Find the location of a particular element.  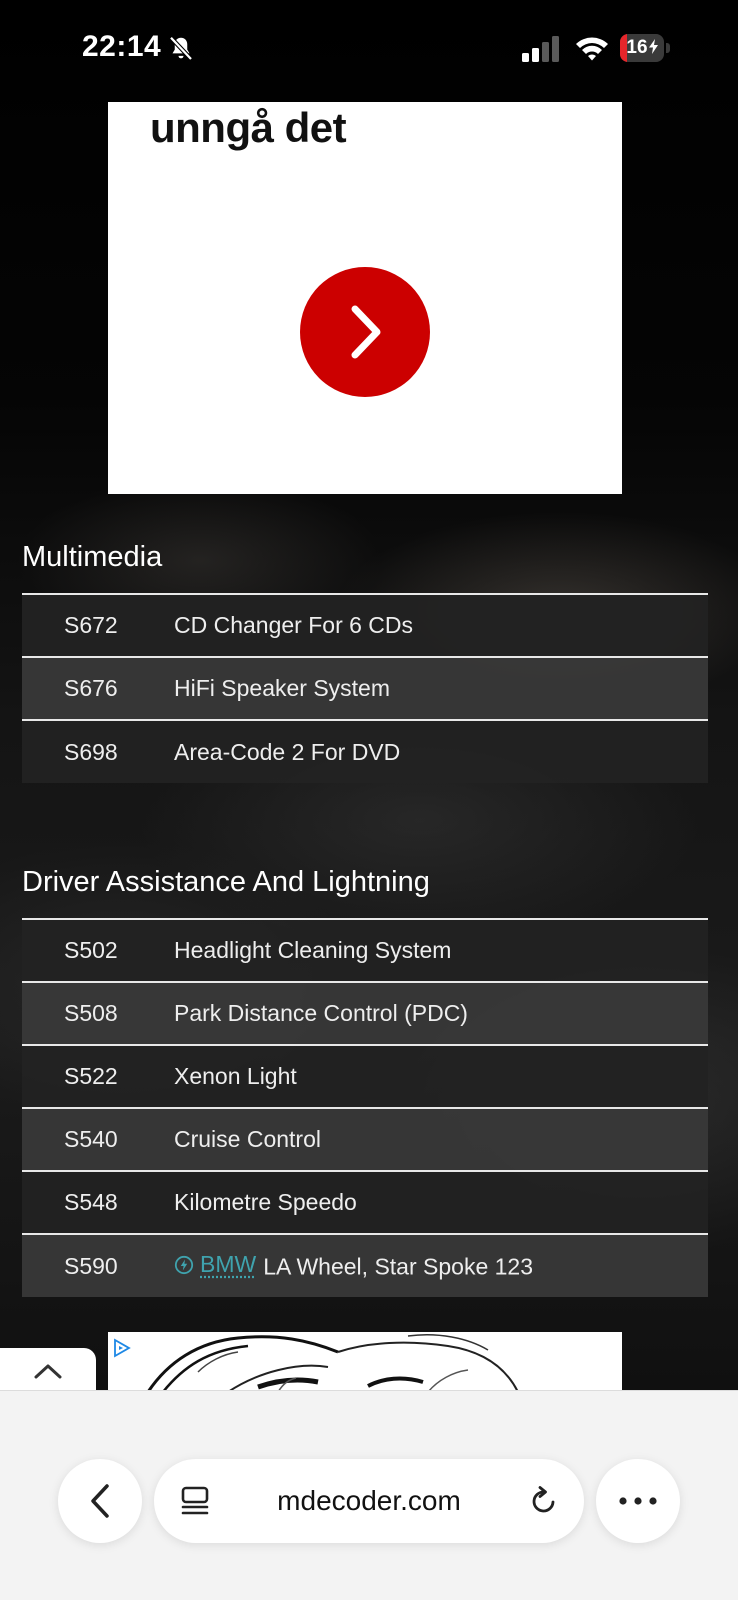

option-label: BMW LA Wheel, Star Spoke 123 is located at coordinates (441, 1265).